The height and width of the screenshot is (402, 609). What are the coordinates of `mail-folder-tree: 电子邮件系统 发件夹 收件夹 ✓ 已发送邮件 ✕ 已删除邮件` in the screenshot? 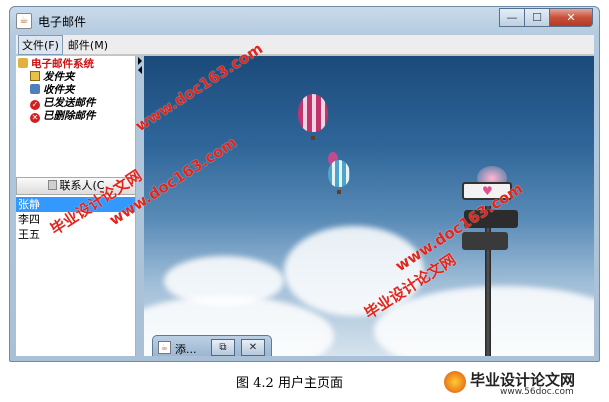 It's located at (76, 115).